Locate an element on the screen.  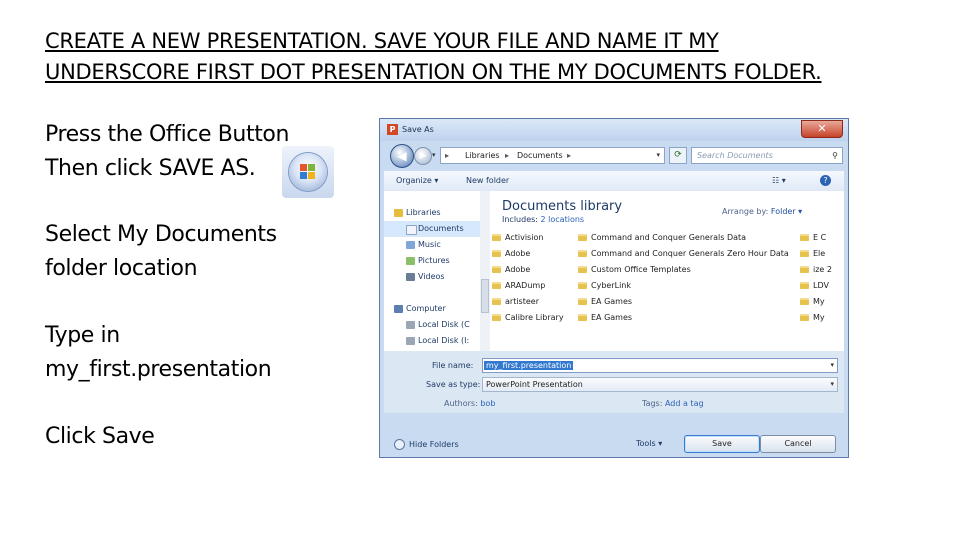
nav-item-label: Local Disk (C is located at coordinates (444, 324).